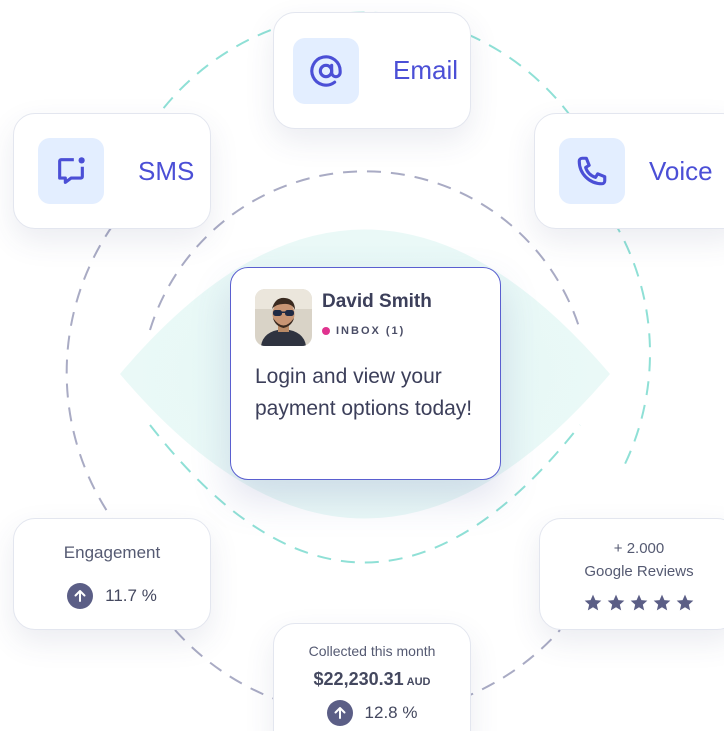  I want to click on collected-change: 12.8 %, so click(372, 713).